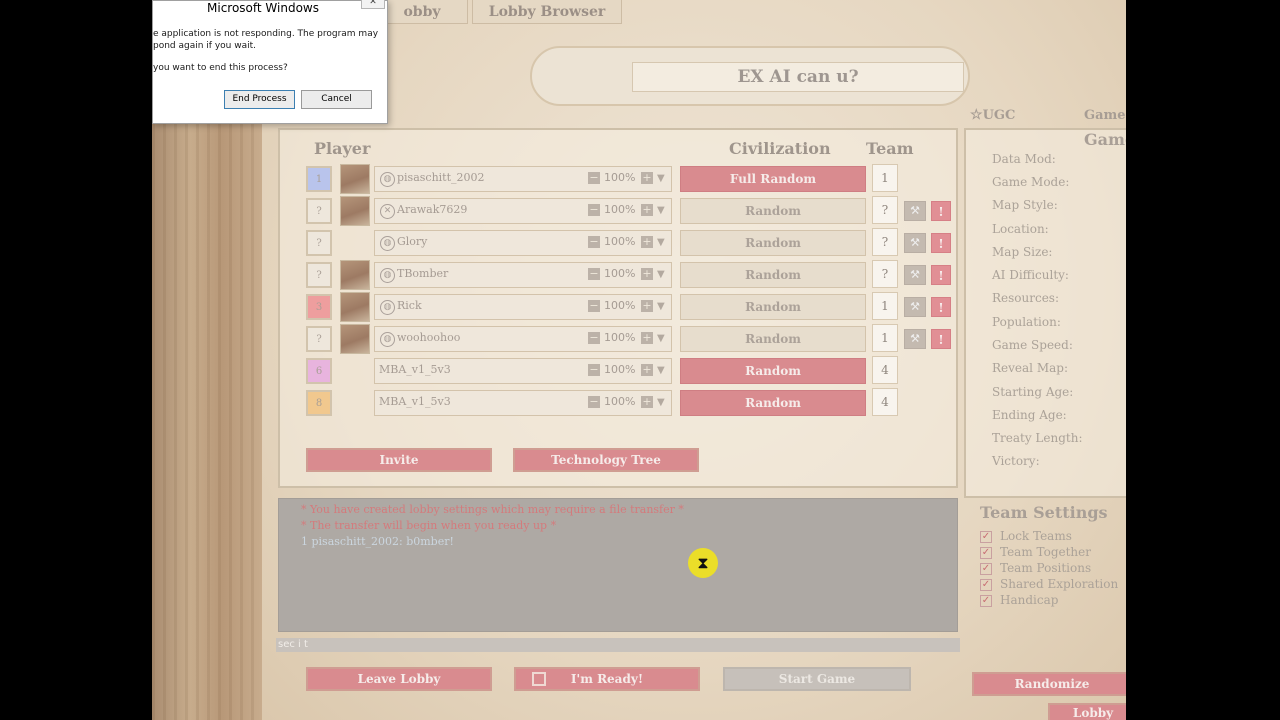  Describe the element at coordinates (1019, 600) in the screenshot. I see `team-setting-item: ✓ Handicap` at that location.